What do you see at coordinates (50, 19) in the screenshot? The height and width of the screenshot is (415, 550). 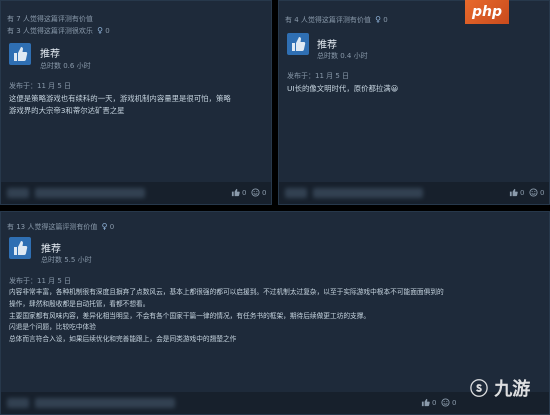 I see `helpful-count: 有 7 人觉得这篇评测有价值` at bounding box center [50, 19].